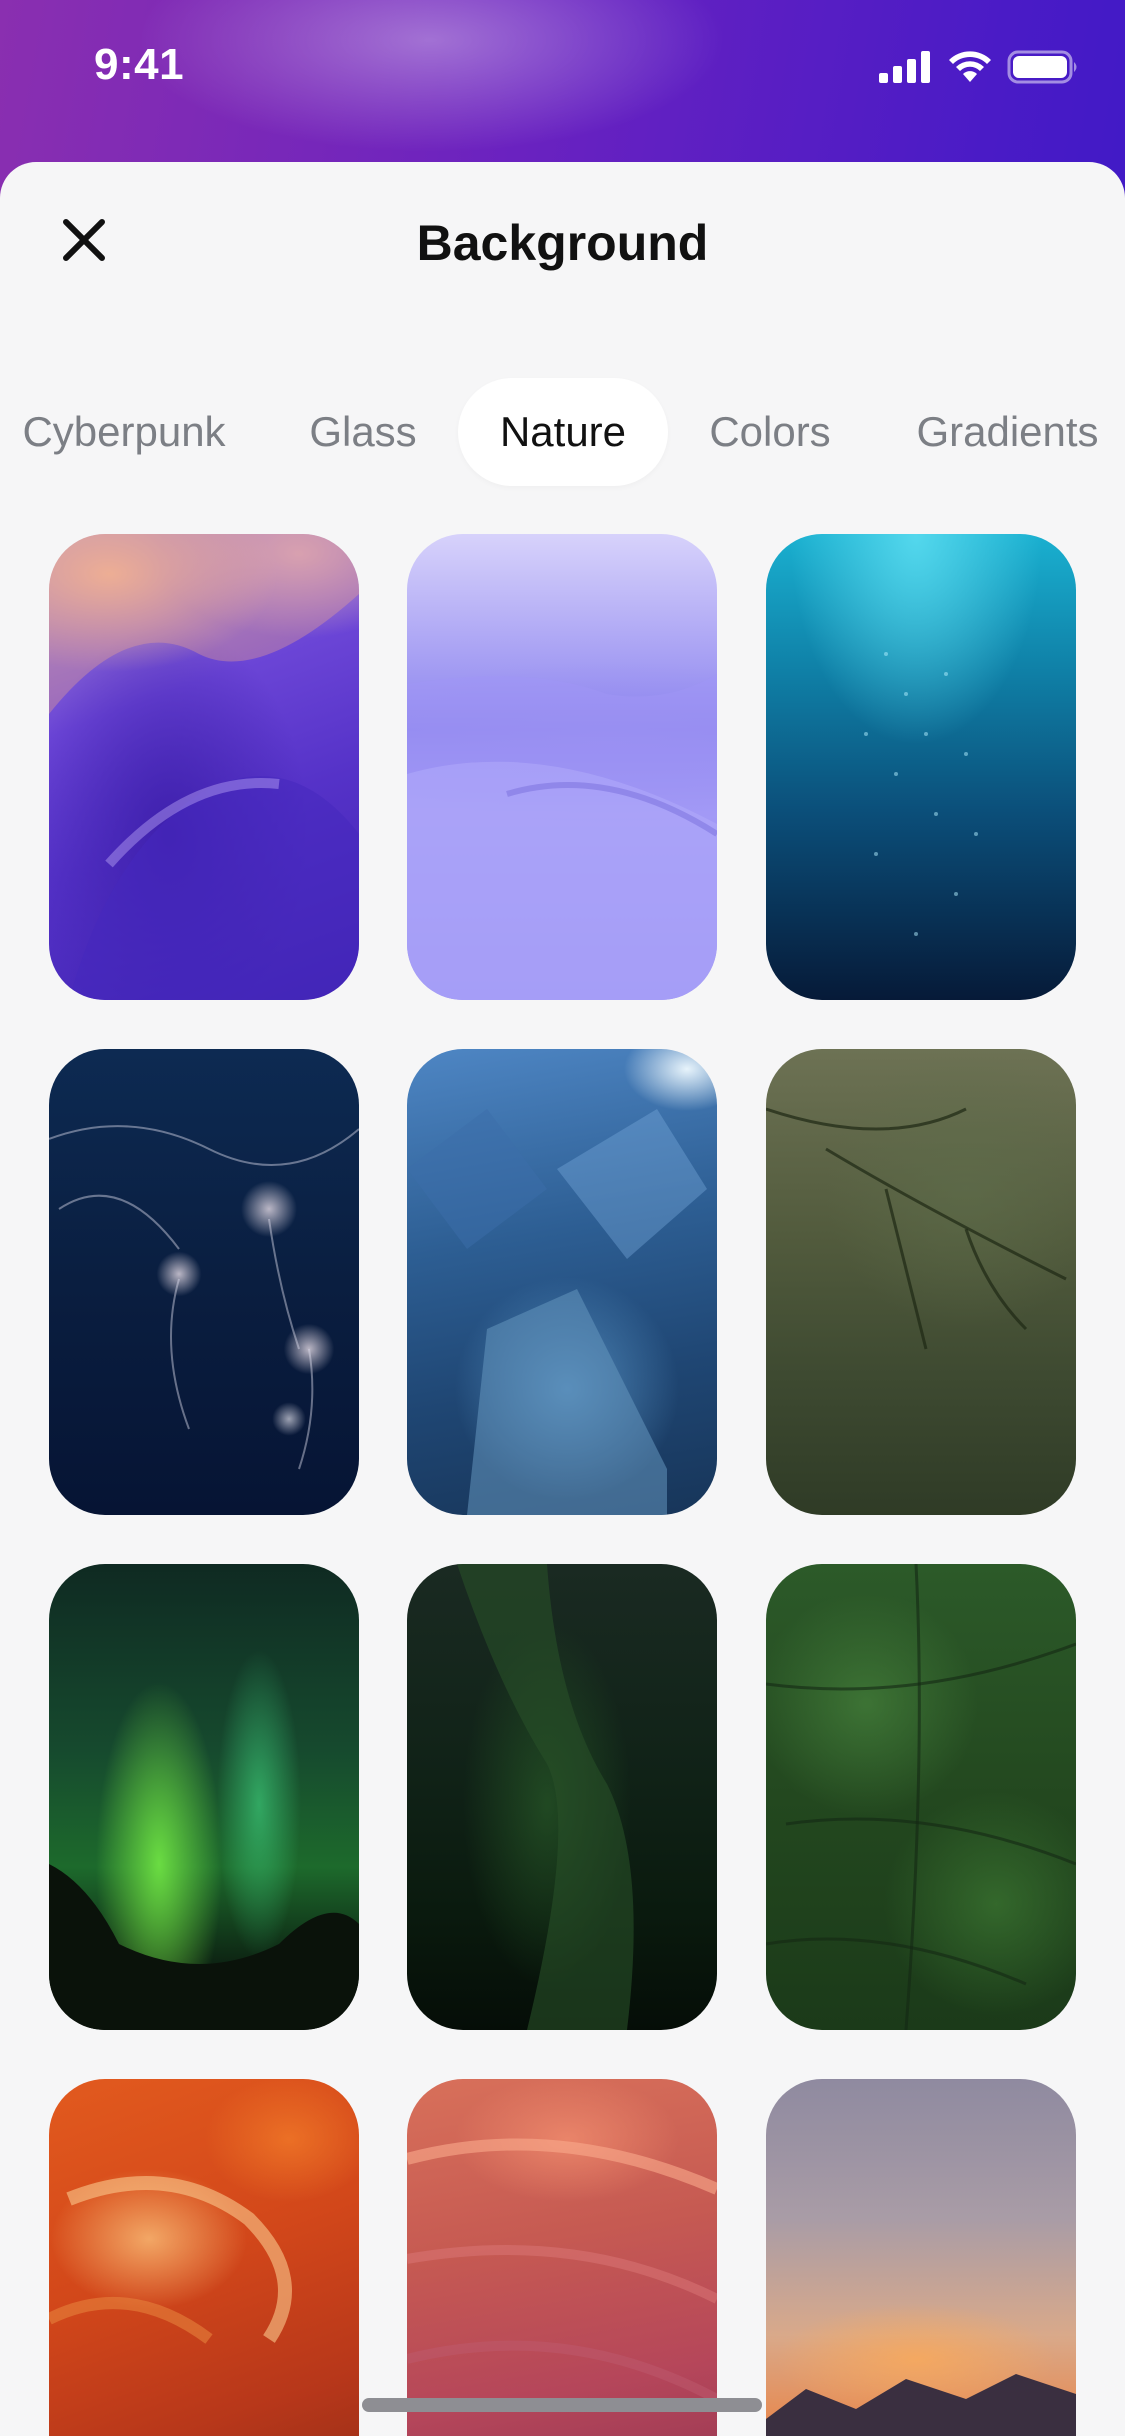  I want to click on wifi-icon, so click(970, 69).